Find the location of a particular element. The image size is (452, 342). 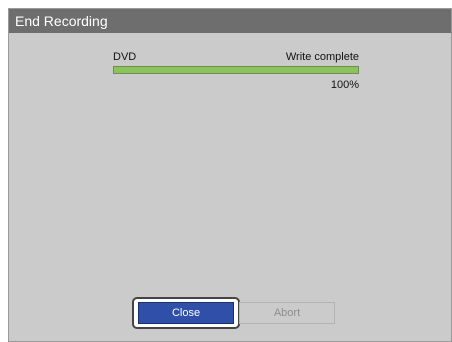

device-label: DVD is located at coordinates (125, 57).